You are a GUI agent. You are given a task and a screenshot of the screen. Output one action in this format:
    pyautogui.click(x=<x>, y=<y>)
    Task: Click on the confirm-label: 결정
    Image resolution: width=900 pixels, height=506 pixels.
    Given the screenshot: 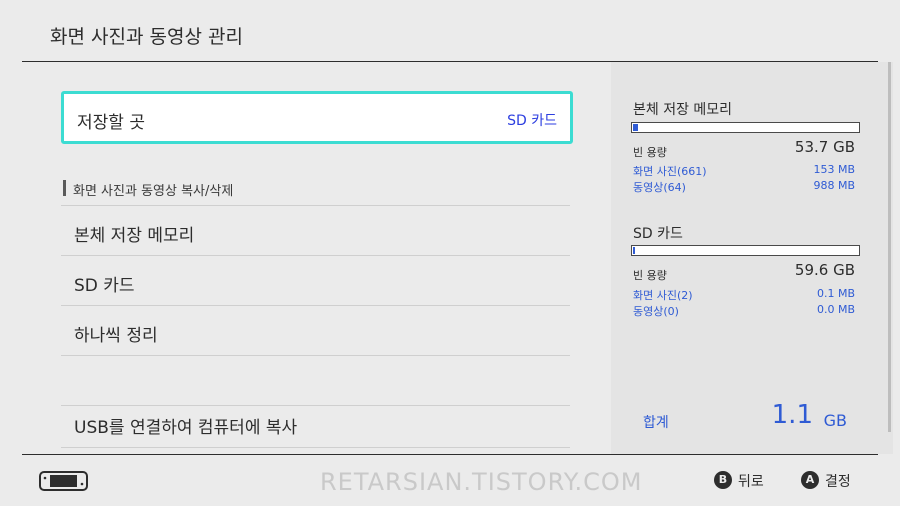 What is the action you would take?
    pyautogui.click(x=838, y=482)
    